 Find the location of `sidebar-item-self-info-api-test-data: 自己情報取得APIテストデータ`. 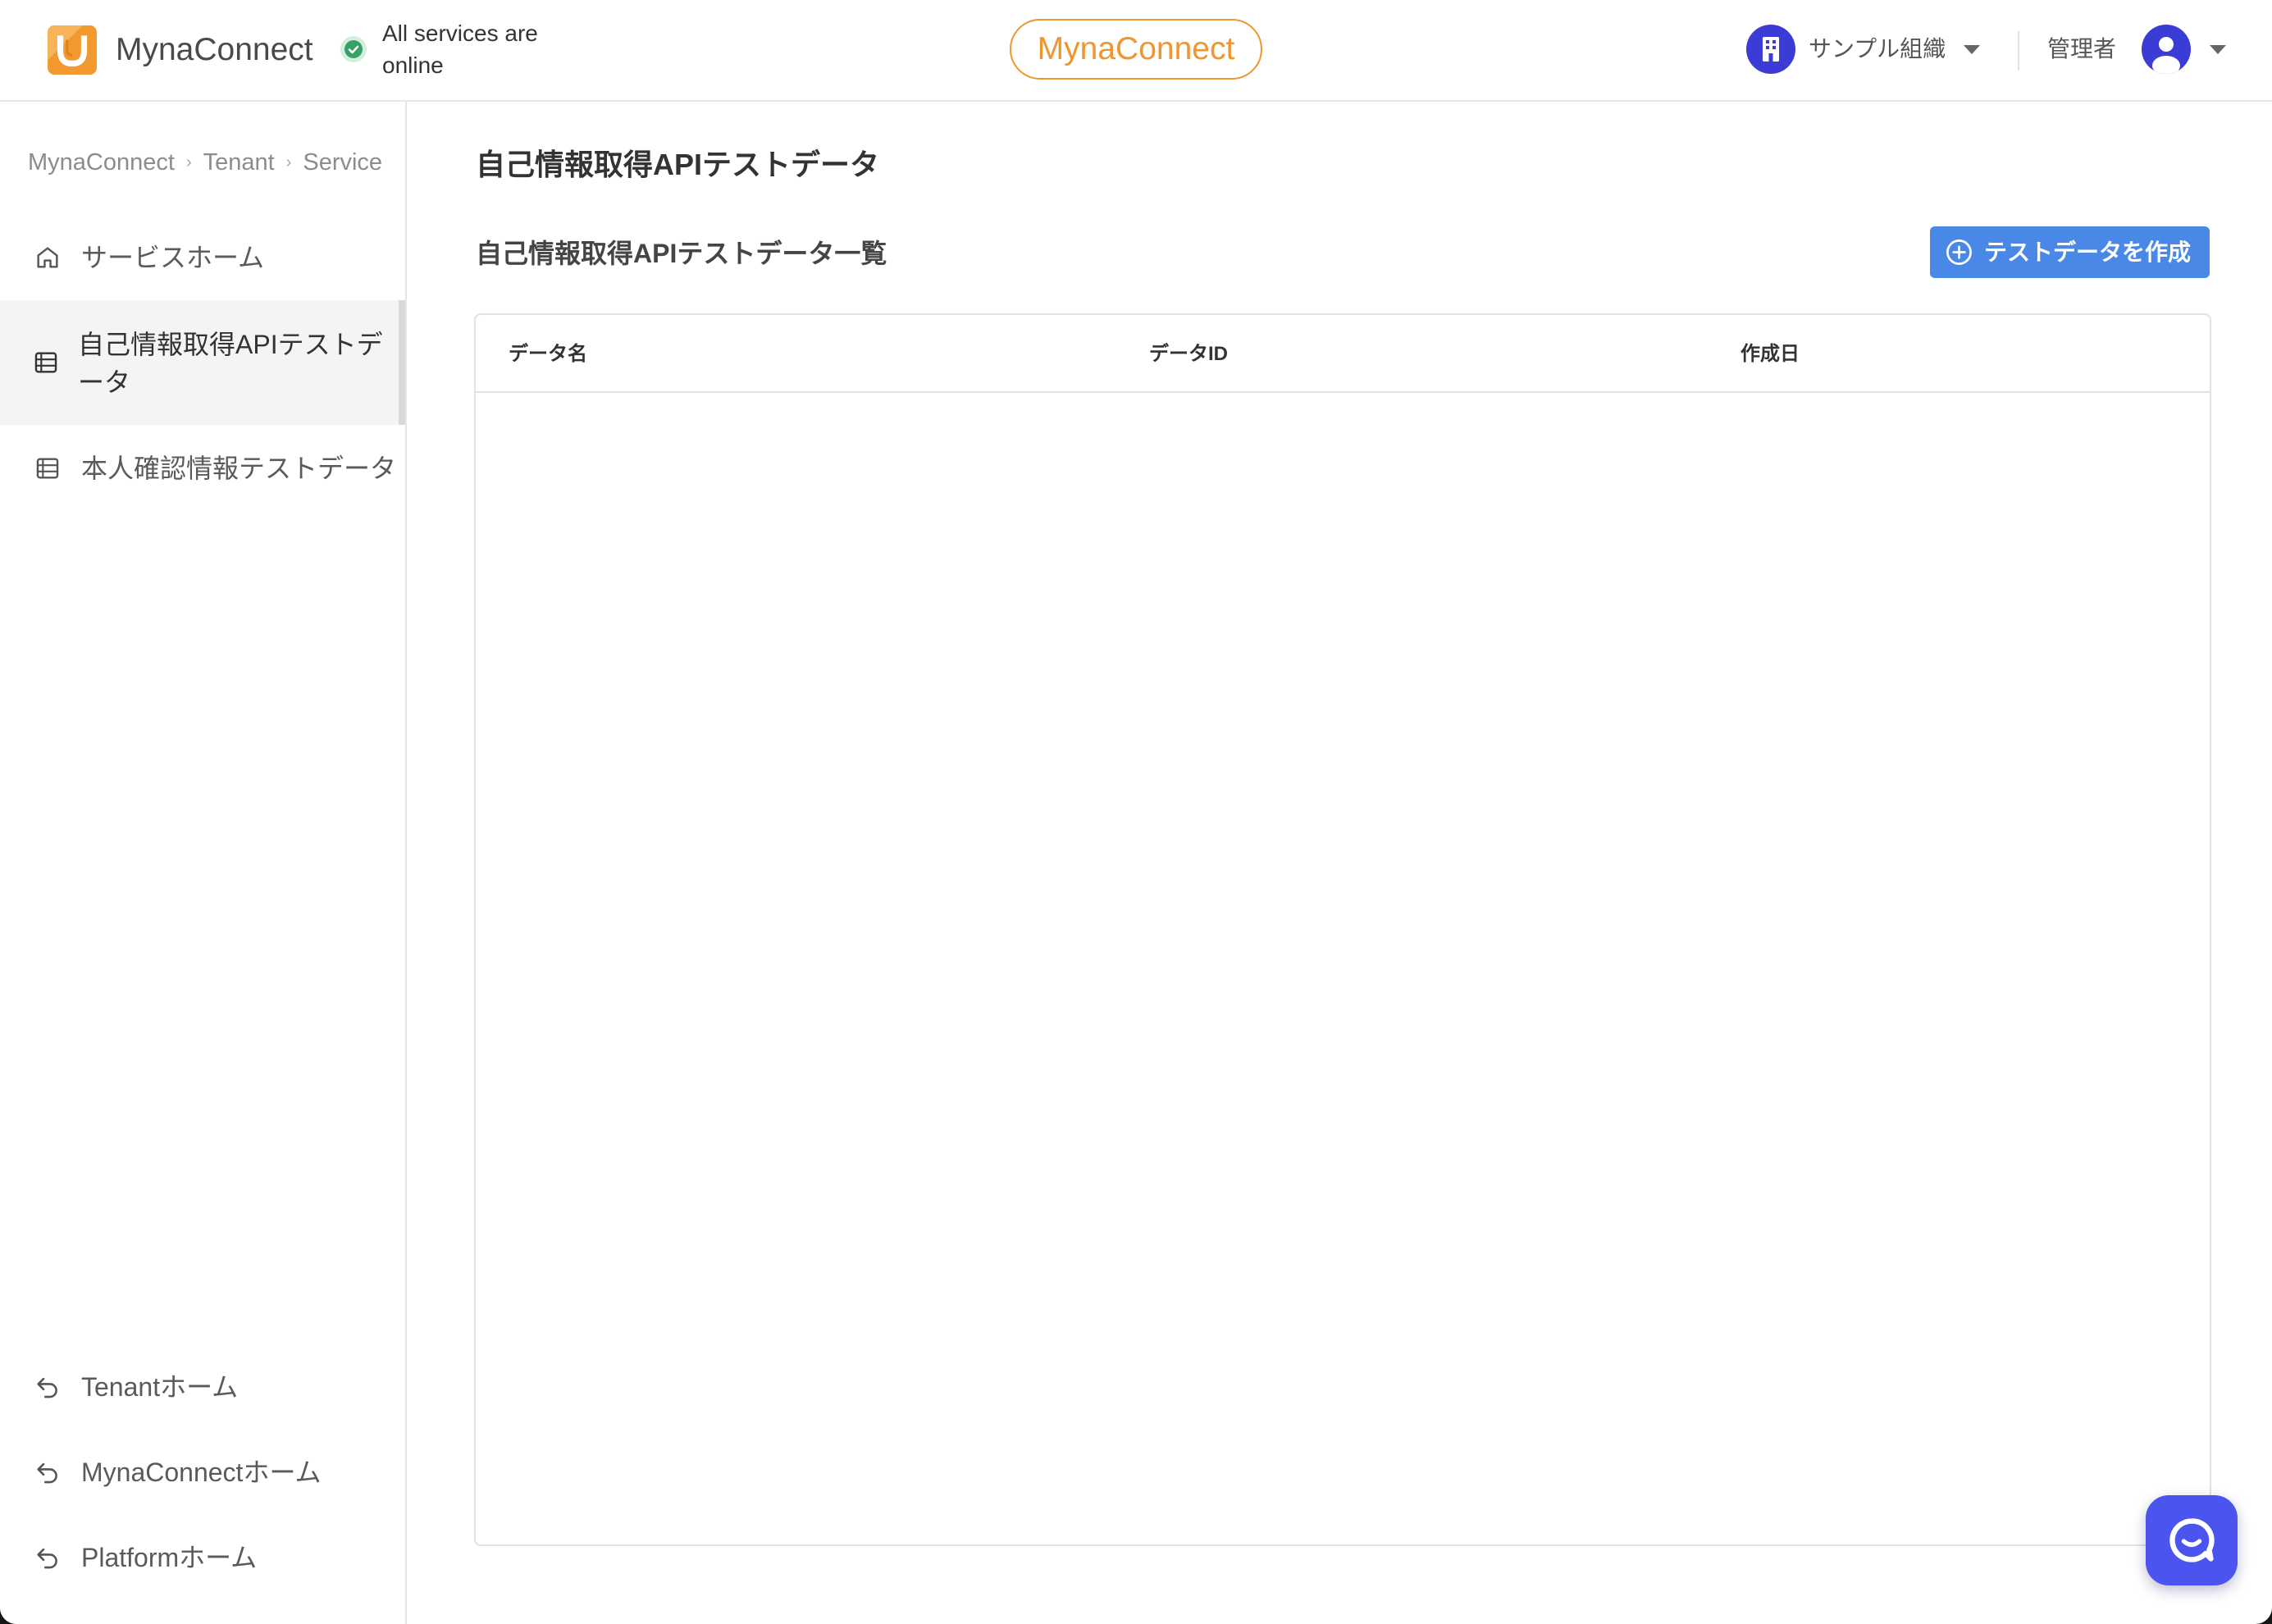

sidebar-item-self-info-api-test-data: 自己情報取得APIテストデータ is located at coordinates (203, 362).